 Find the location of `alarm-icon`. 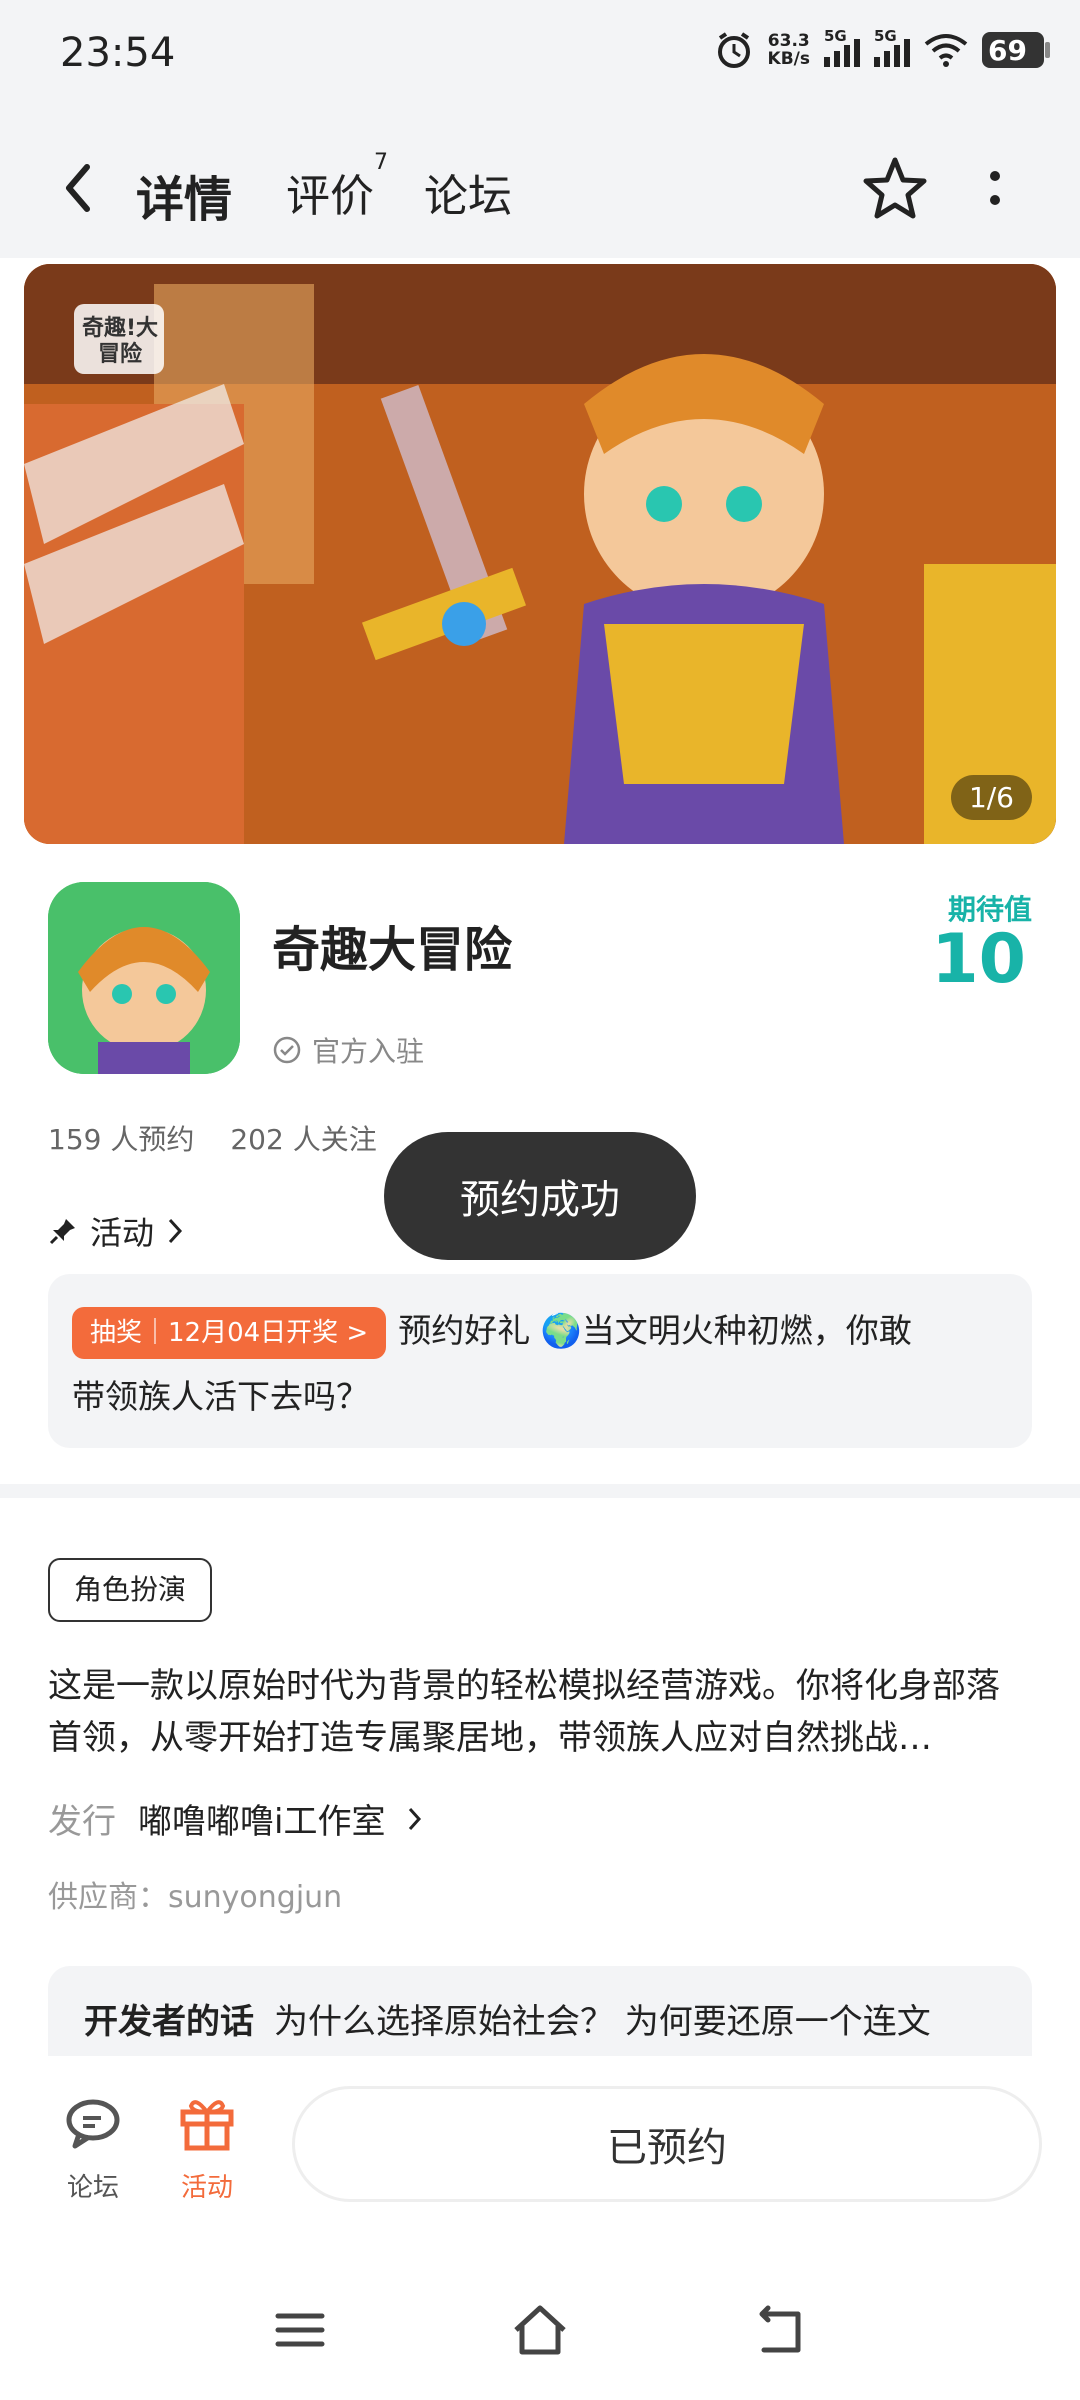

alarm-icon is located at coordinates (733, 50).